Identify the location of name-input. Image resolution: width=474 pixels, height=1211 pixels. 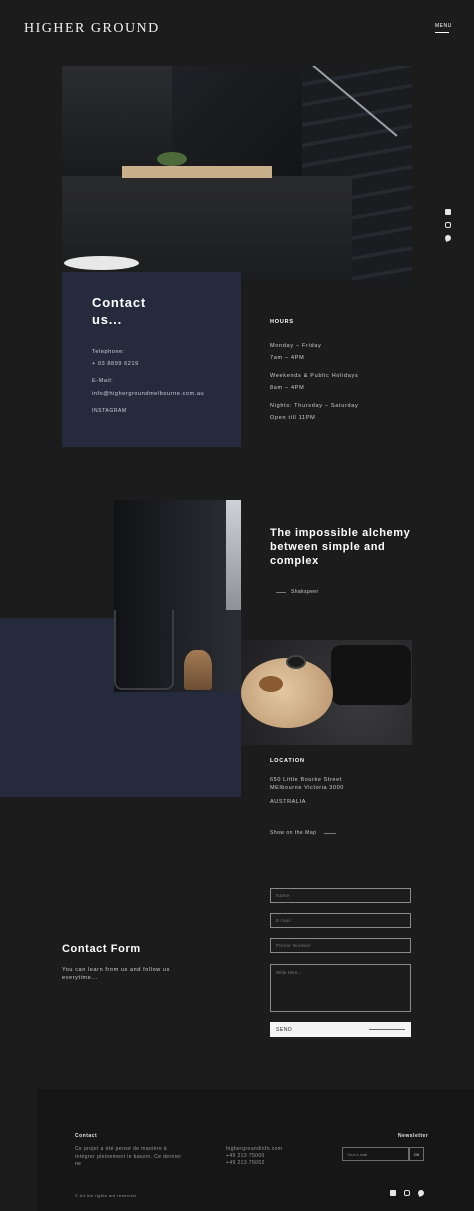
(340, 895).